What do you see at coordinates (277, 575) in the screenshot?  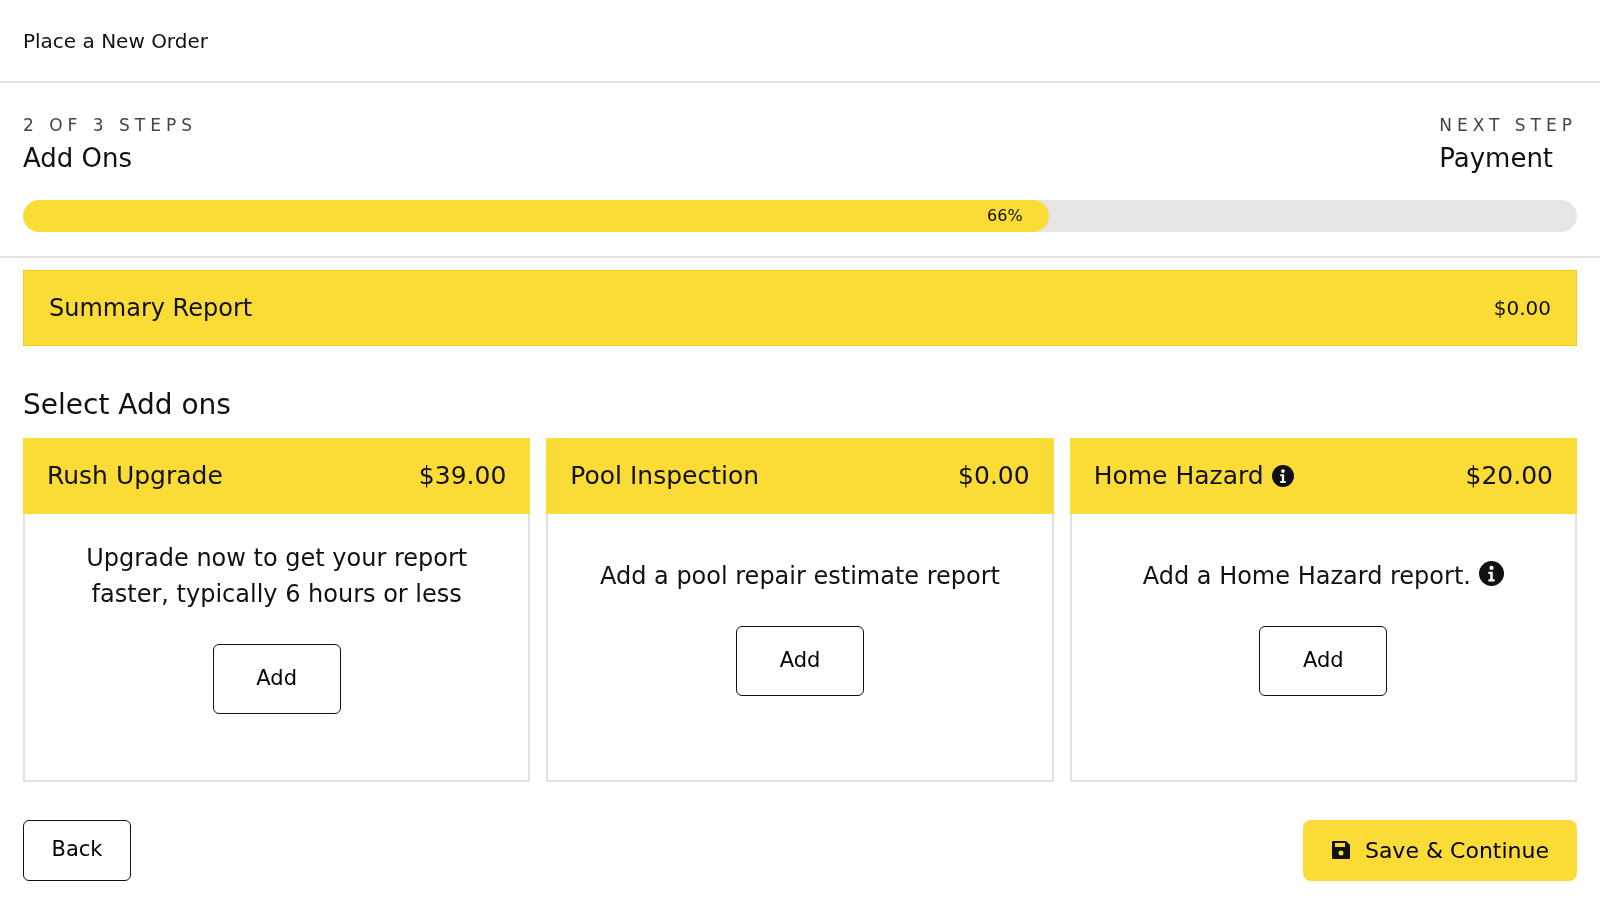 I see `addon-description: Upgrade now to get your report faster, typically 6 hours or less` at bounding box center [277, 575].